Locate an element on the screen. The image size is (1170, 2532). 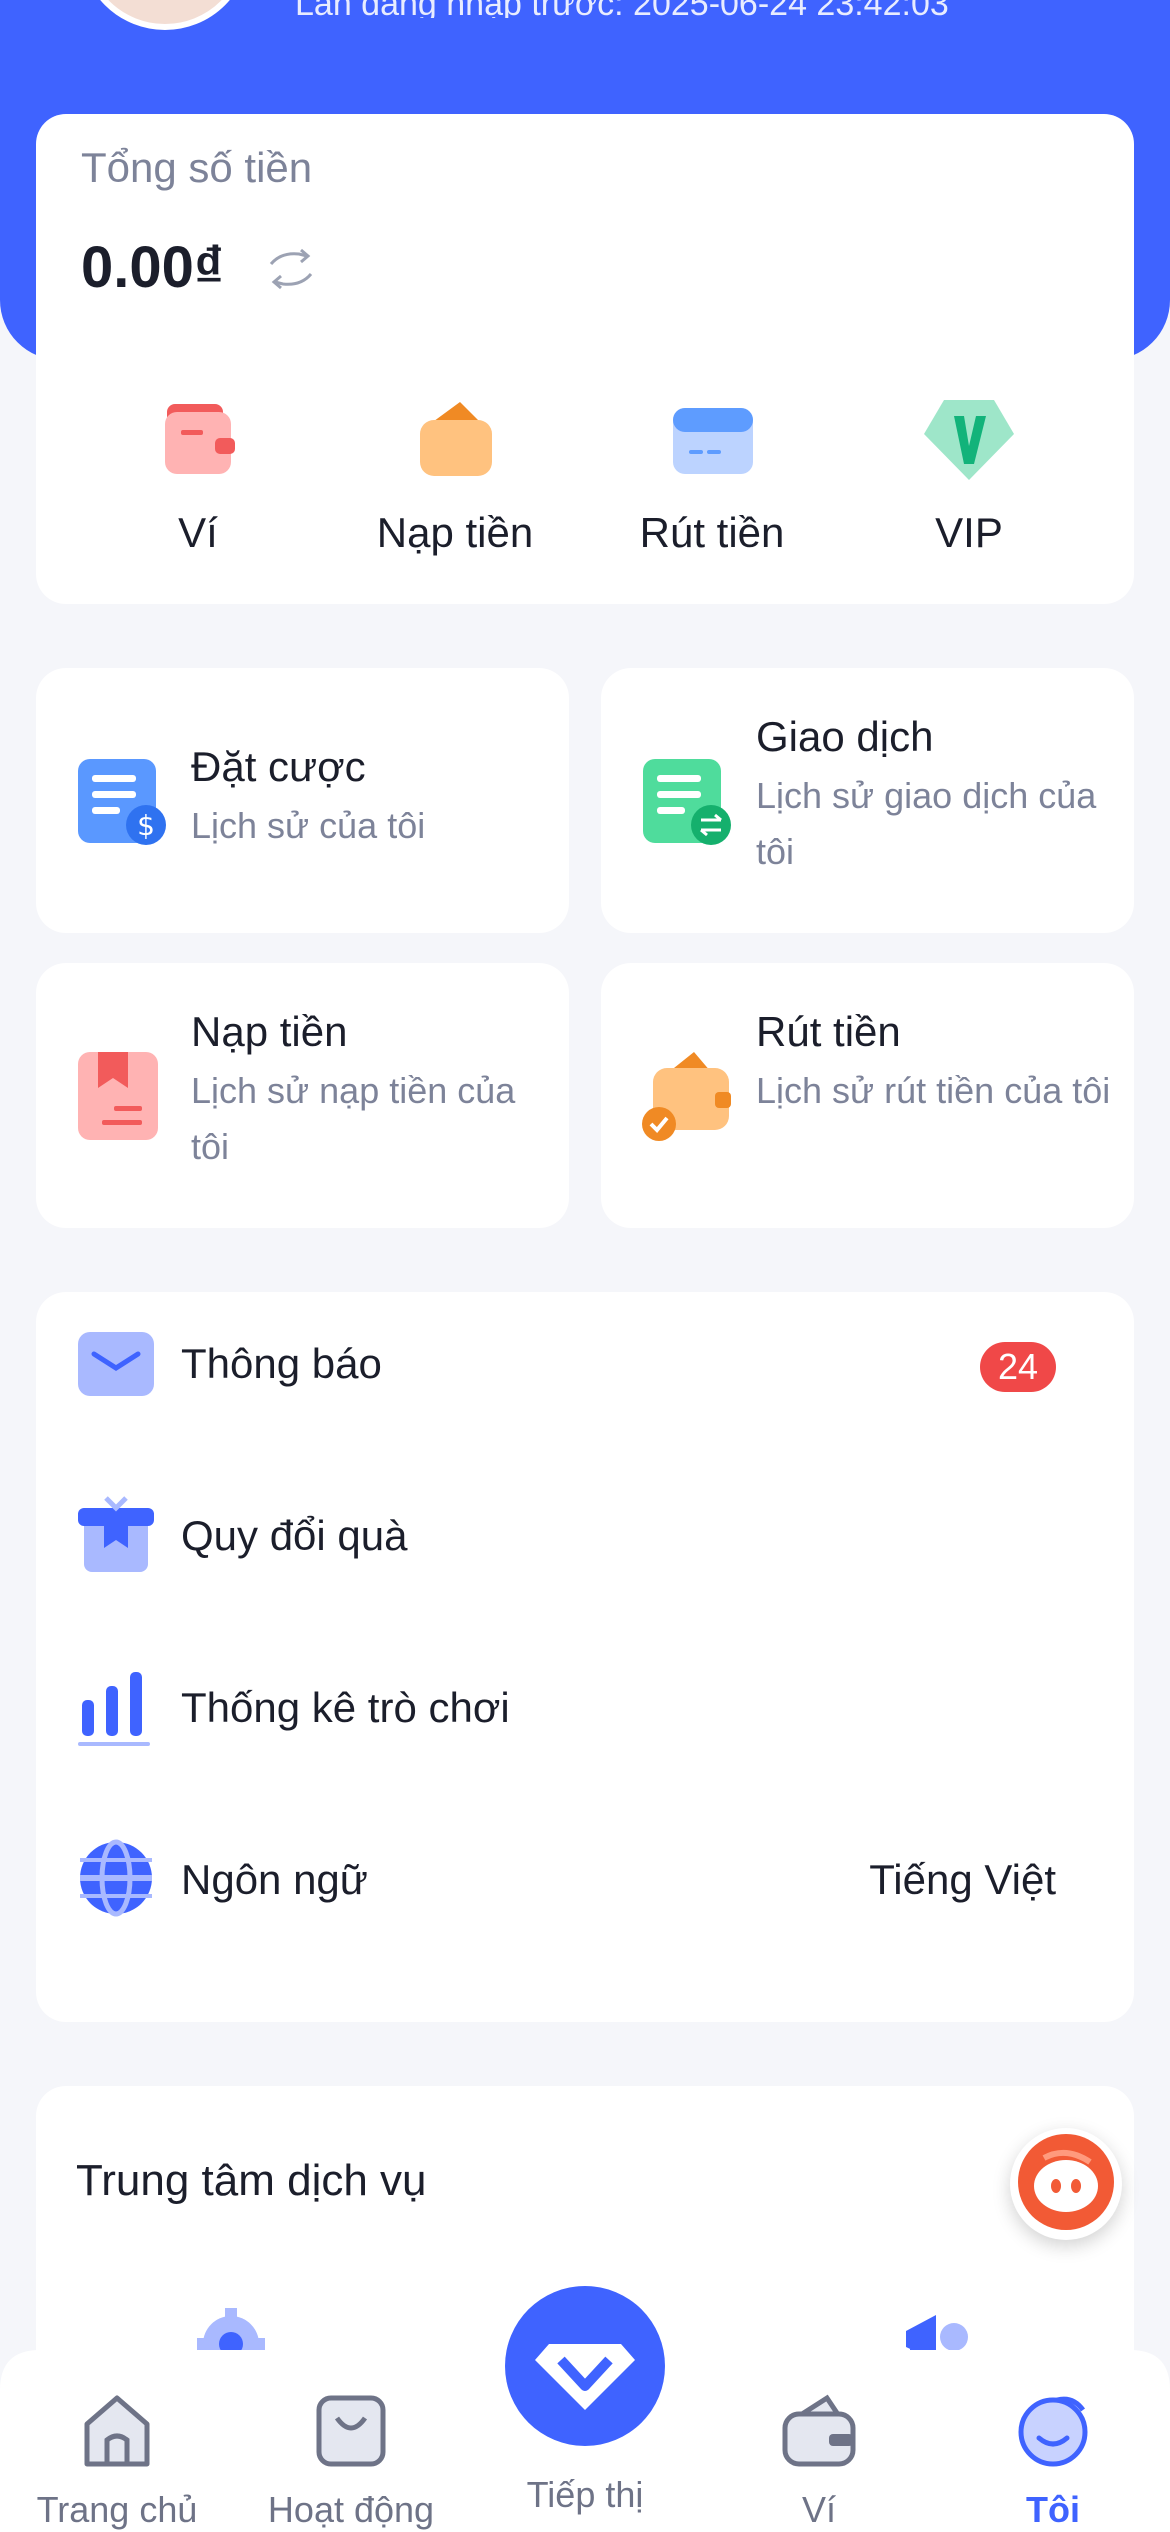
deposit-history-card: Nạp tiền Lịch sử nạp tiền của tôi is located at coordinates (302, 1095).